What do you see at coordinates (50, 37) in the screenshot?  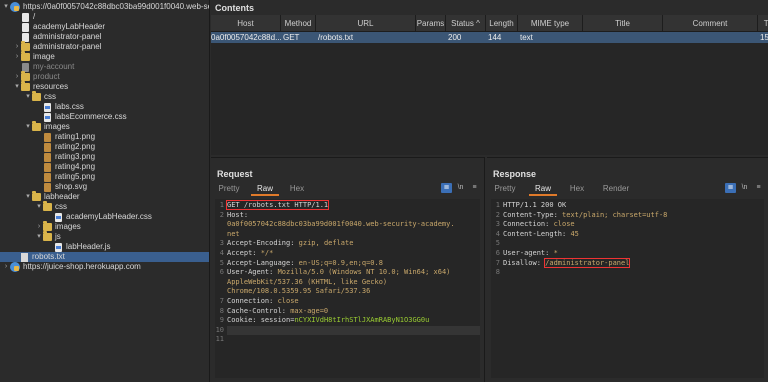 I see `tree-item: administrator-panel` at bounding box center [50, 37].